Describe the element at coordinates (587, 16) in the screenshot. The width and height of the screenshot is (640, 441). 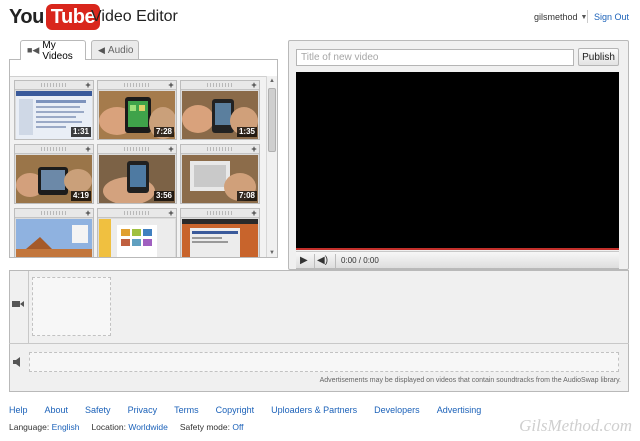
I see `header-divider` at that location.